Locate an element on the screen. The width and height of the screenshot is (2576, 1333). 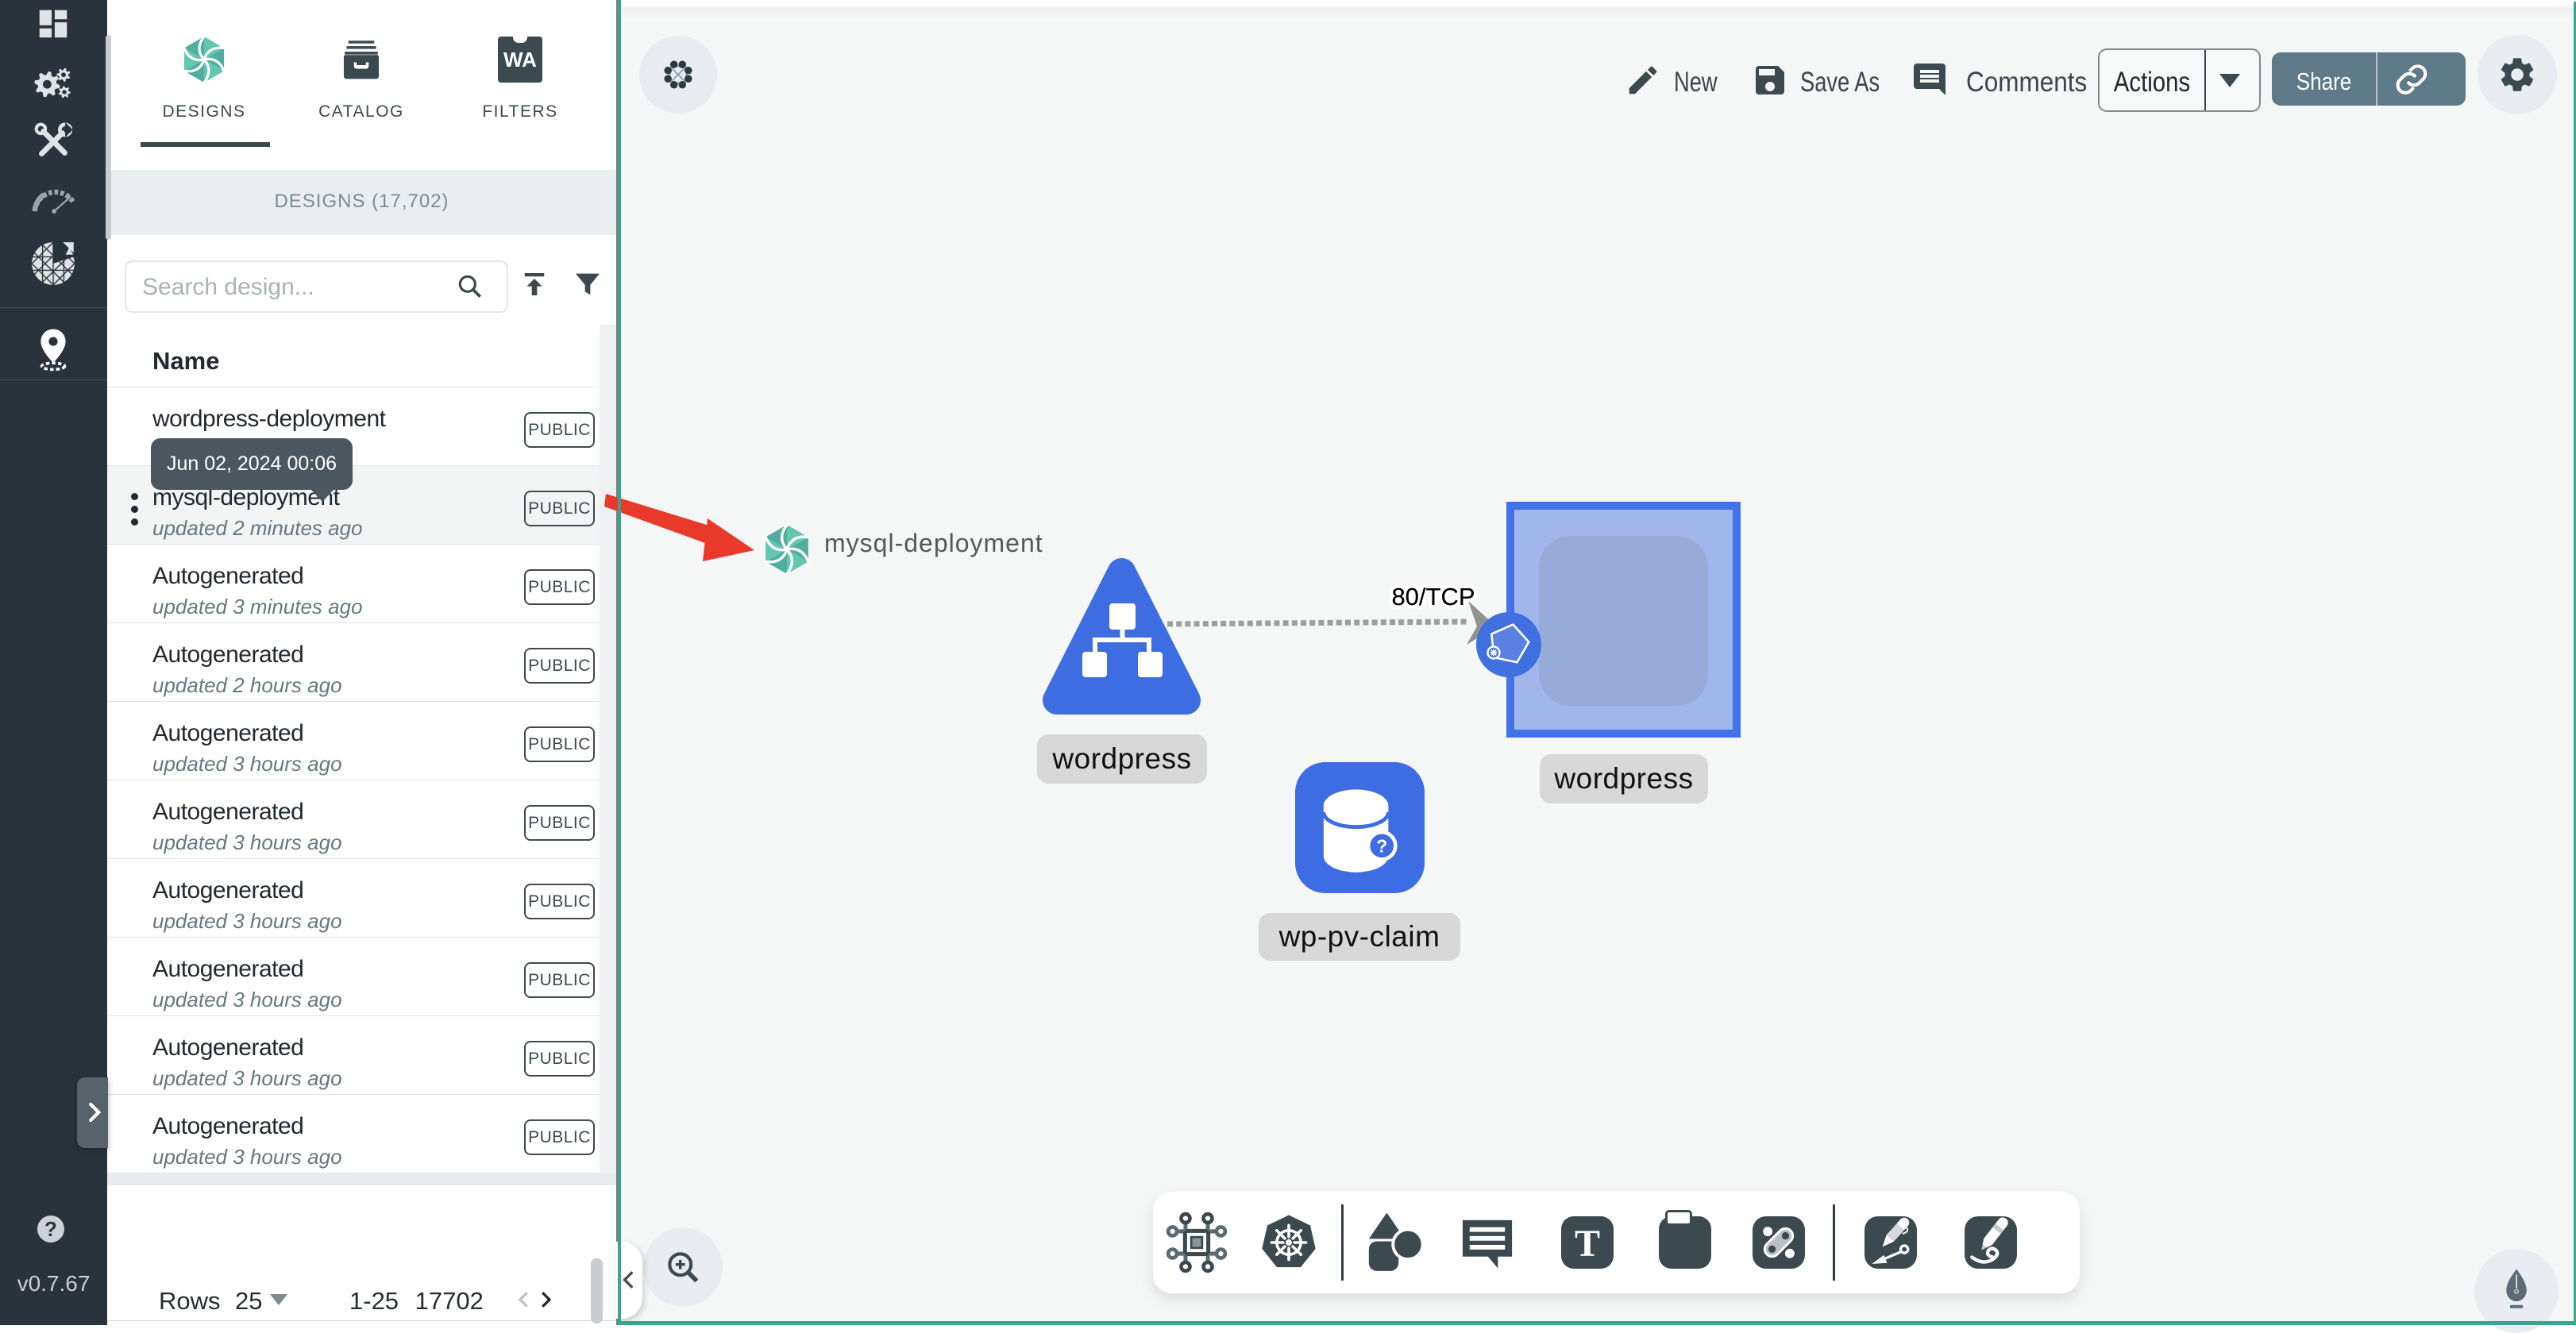
svg-text: 80/TCP is located at coordinates (1433, 597).